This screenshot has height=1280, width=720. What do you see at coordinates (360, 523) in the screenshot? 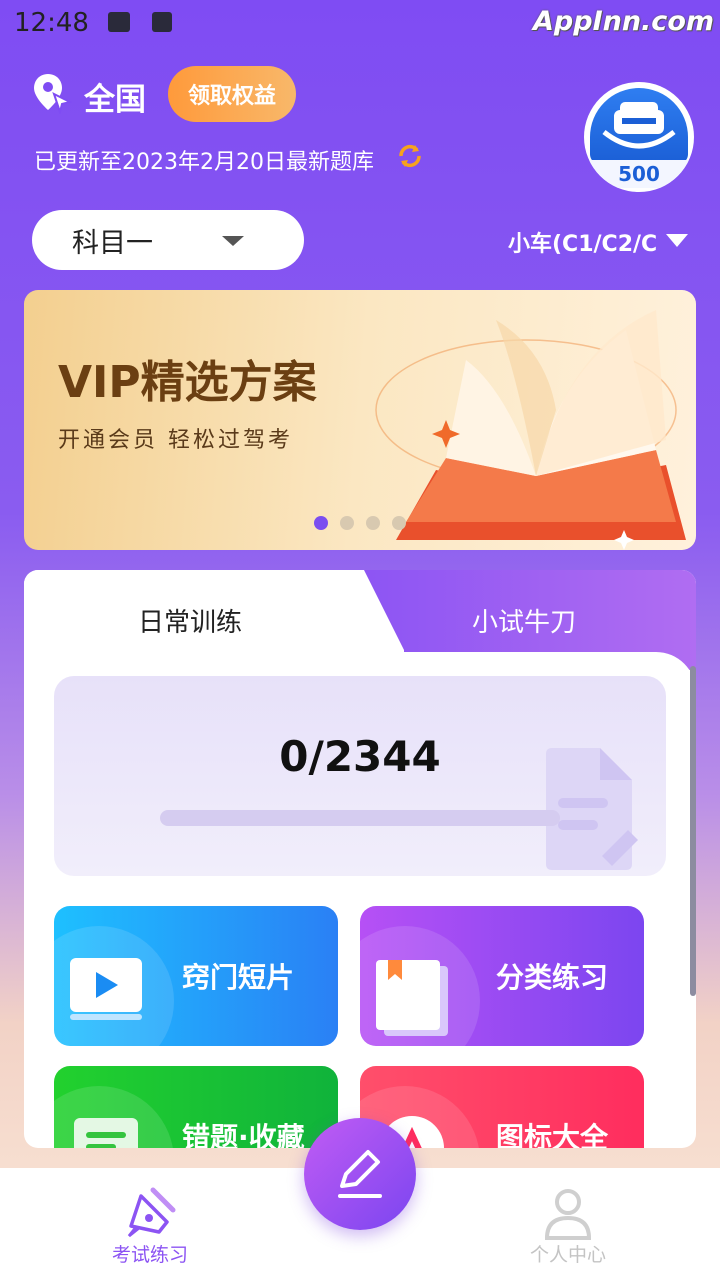
I see `banner-pagination` at bounding box center [360, 523].